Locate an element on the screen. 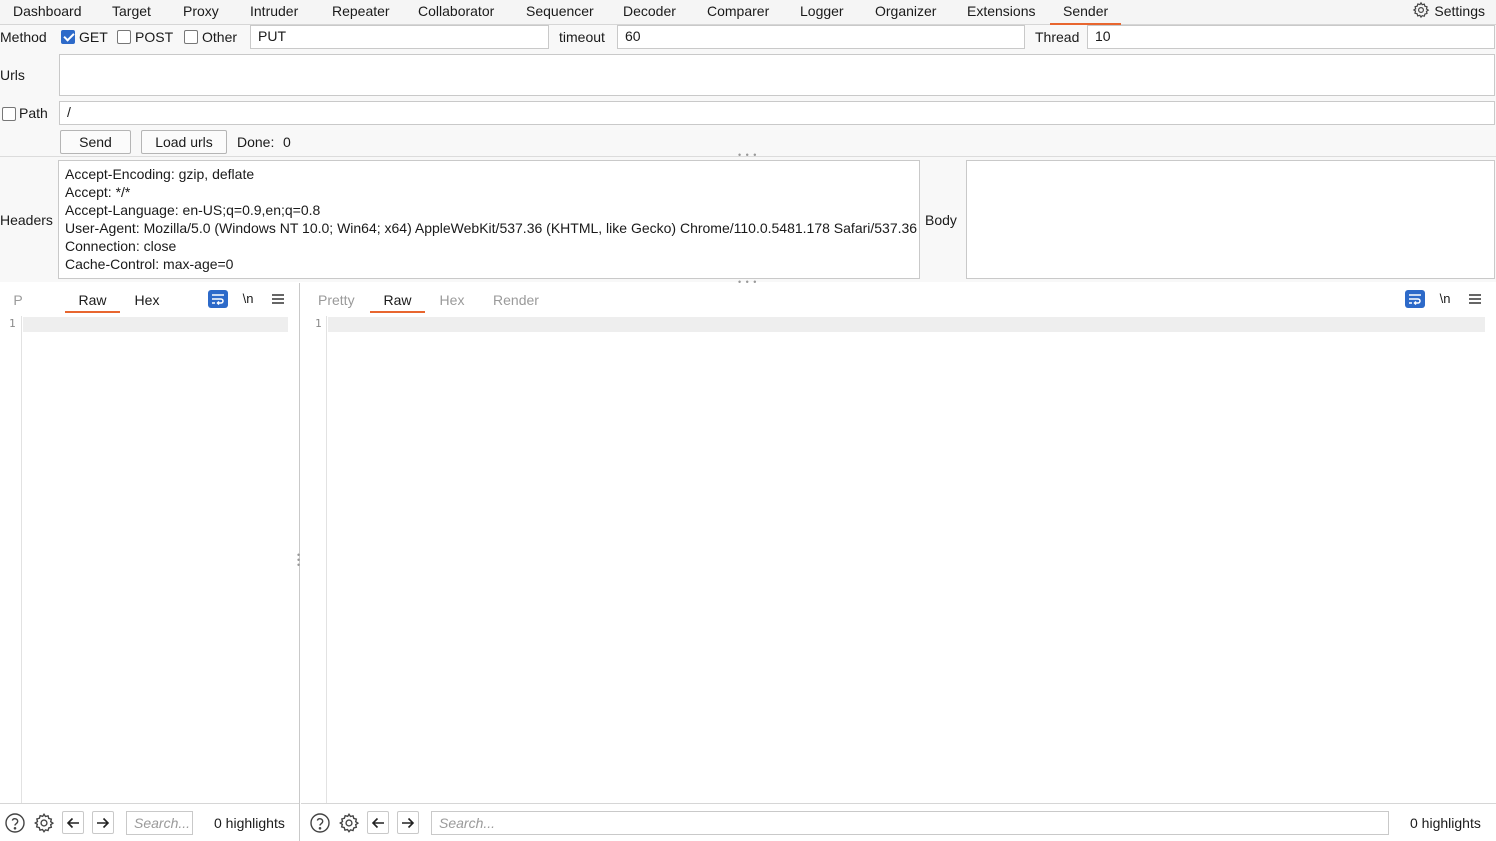 Image resolution: width=1496 pixels, height=841 pixels. tab-target: Target is located at coordinates (131, 12).